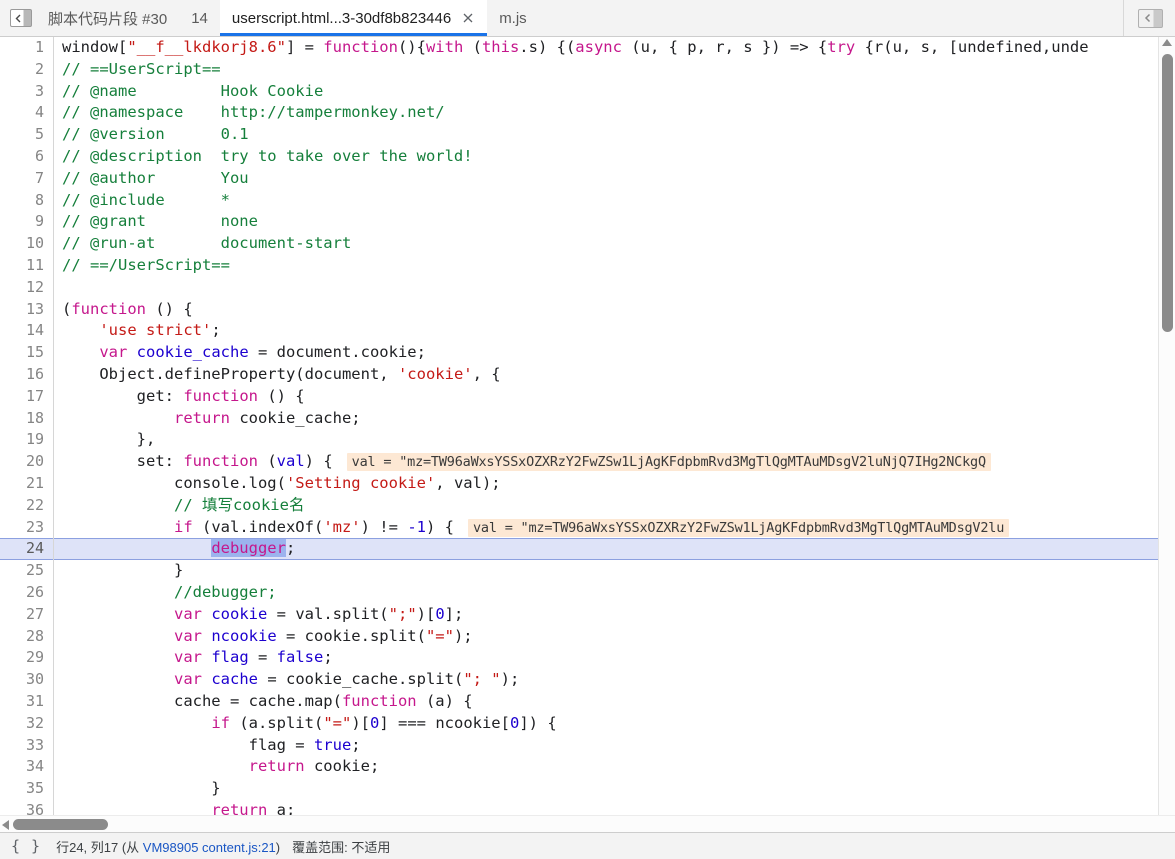 The image size is (1175, 859). Describe the element at coordinates (614, 506) in the screenshot. I see `code-line-text: // 填写cookie名` at that location.